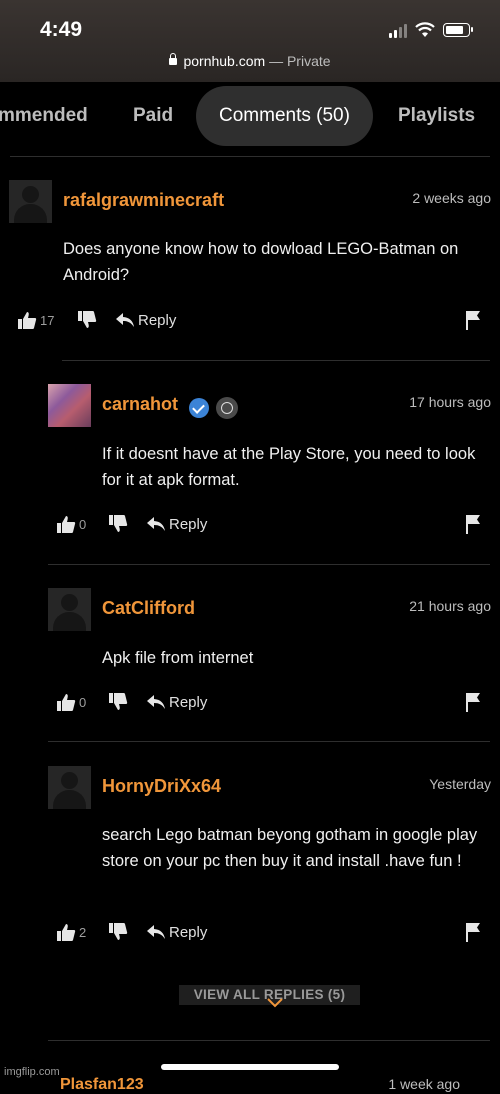 This screenshot has width=500, height=1094. Describe the element at coordinates (284, 116) in the screenshot. I see `tab-comments: Comments (50)` at that location.